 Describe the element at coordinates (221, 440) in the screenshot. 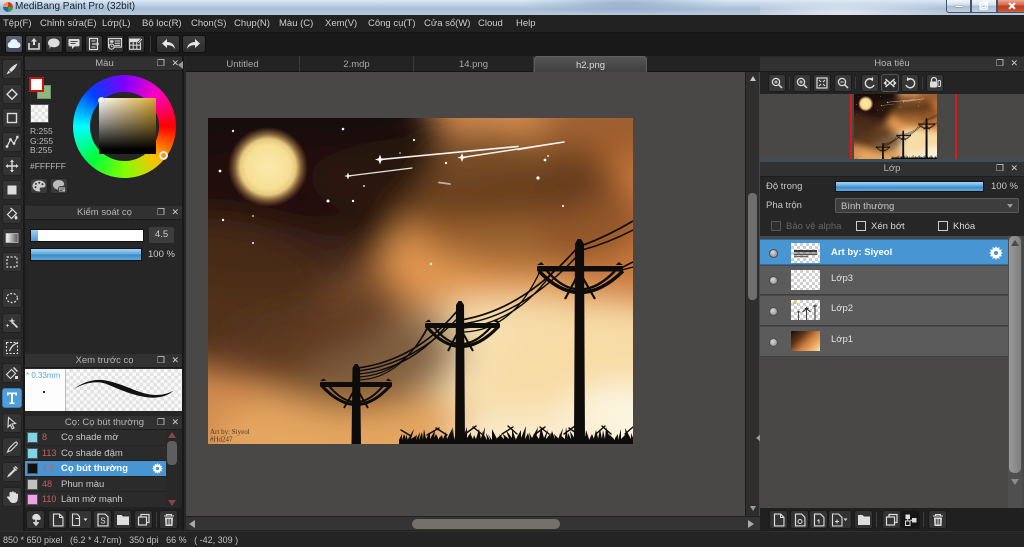

I see `svg-text: #Hd247` at that location.